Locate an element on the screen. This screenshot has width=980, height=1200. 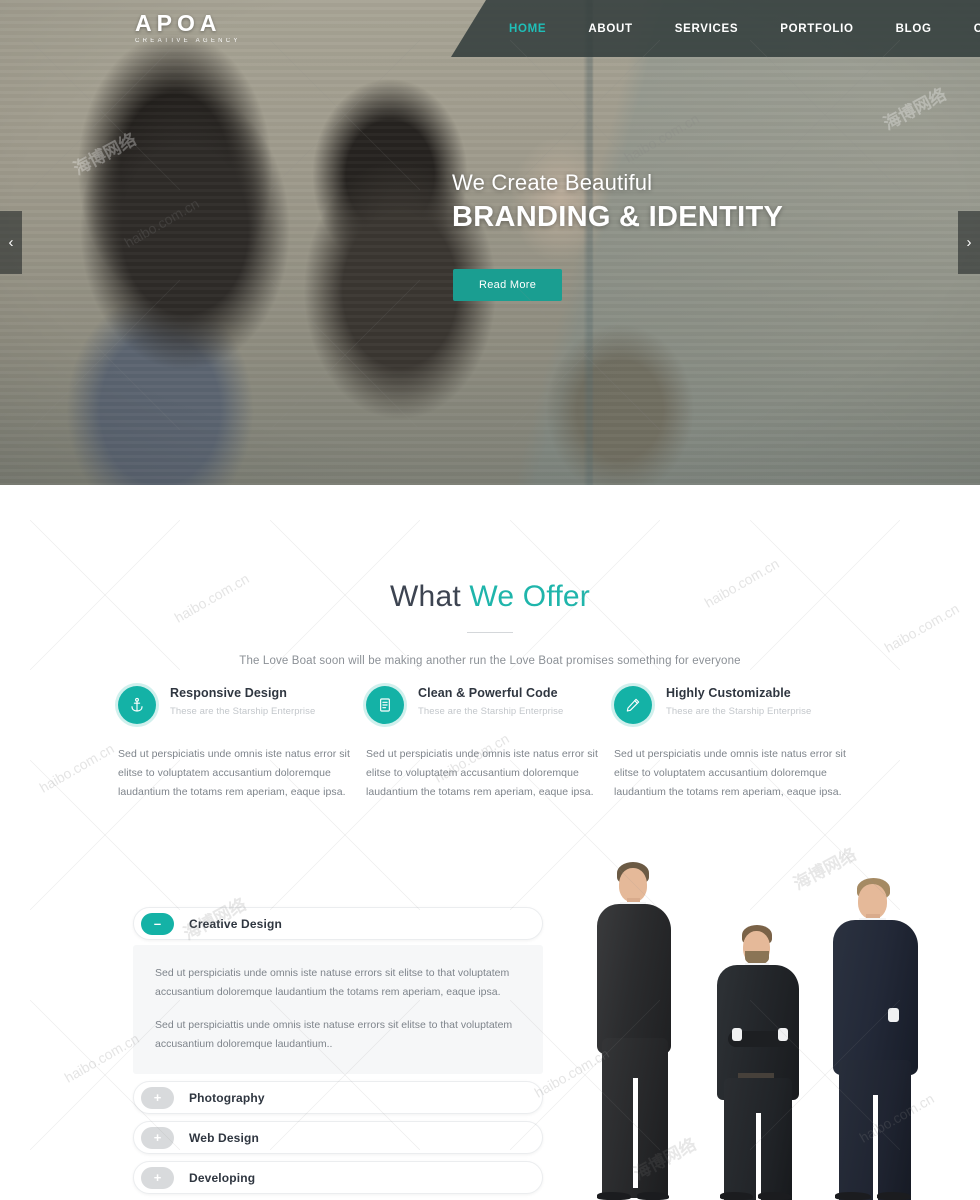
accordion-label: Creative Design is located at coordinates (235, 923).